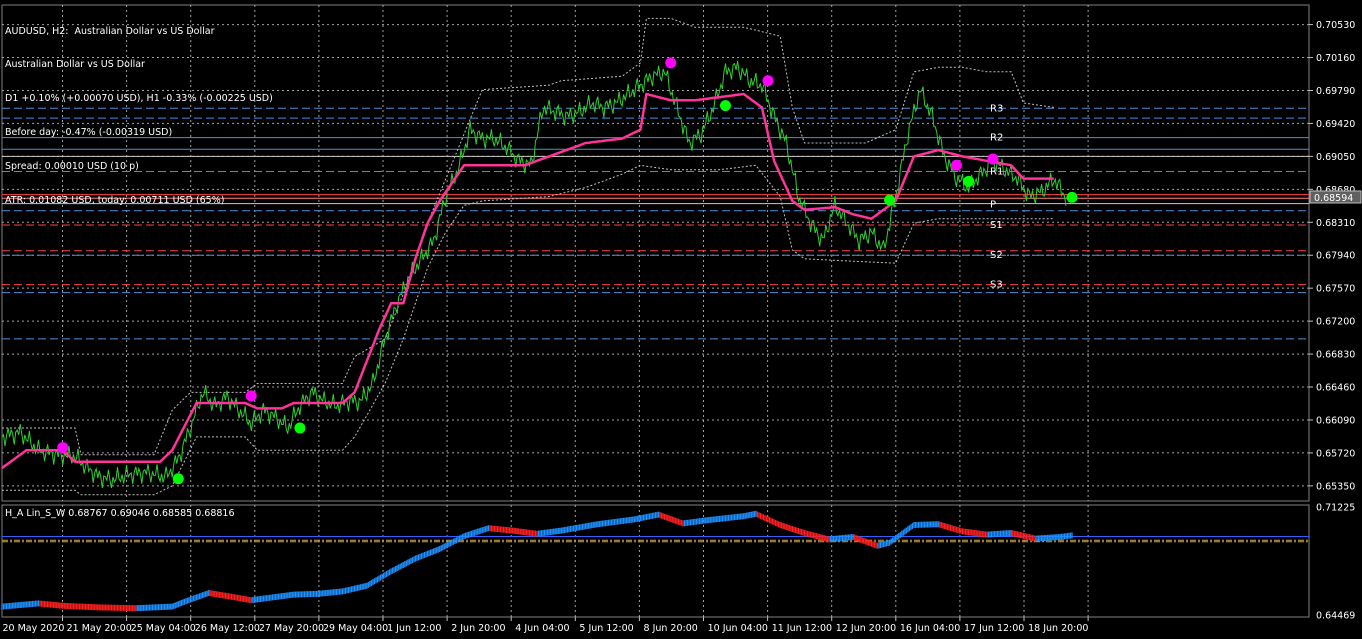 This screenshot has width=1362, height=639. What do you see at coordinates (414, 628) in the screenshot?
I see `x-tick-label: 1 Jun 12:00` at bounding box center [414, 628].